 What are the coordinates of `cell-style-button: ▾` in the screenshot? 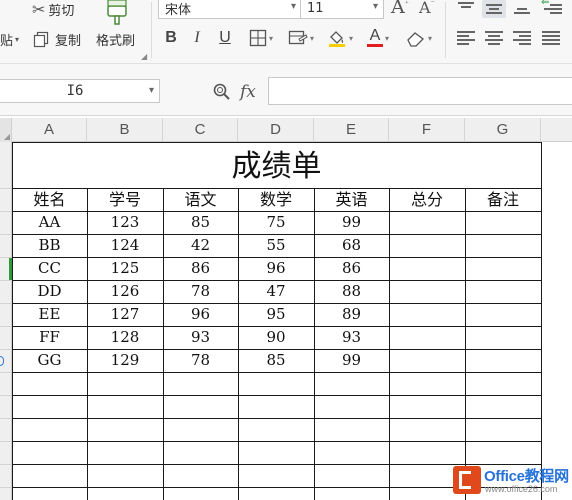 It's located at (301, 38).